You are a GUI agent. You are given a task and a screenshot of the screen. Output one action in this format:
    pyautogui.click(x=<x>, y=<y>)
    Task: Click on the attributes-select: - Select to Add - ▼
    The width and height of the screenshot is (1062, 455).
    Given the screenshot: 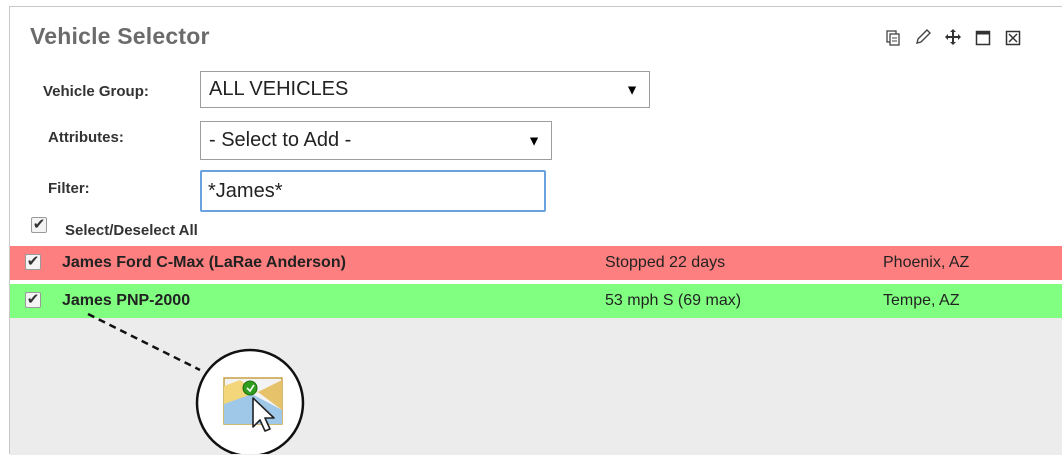 What is the action you would take?
    pyautogui.click(x=376, y=140)
    